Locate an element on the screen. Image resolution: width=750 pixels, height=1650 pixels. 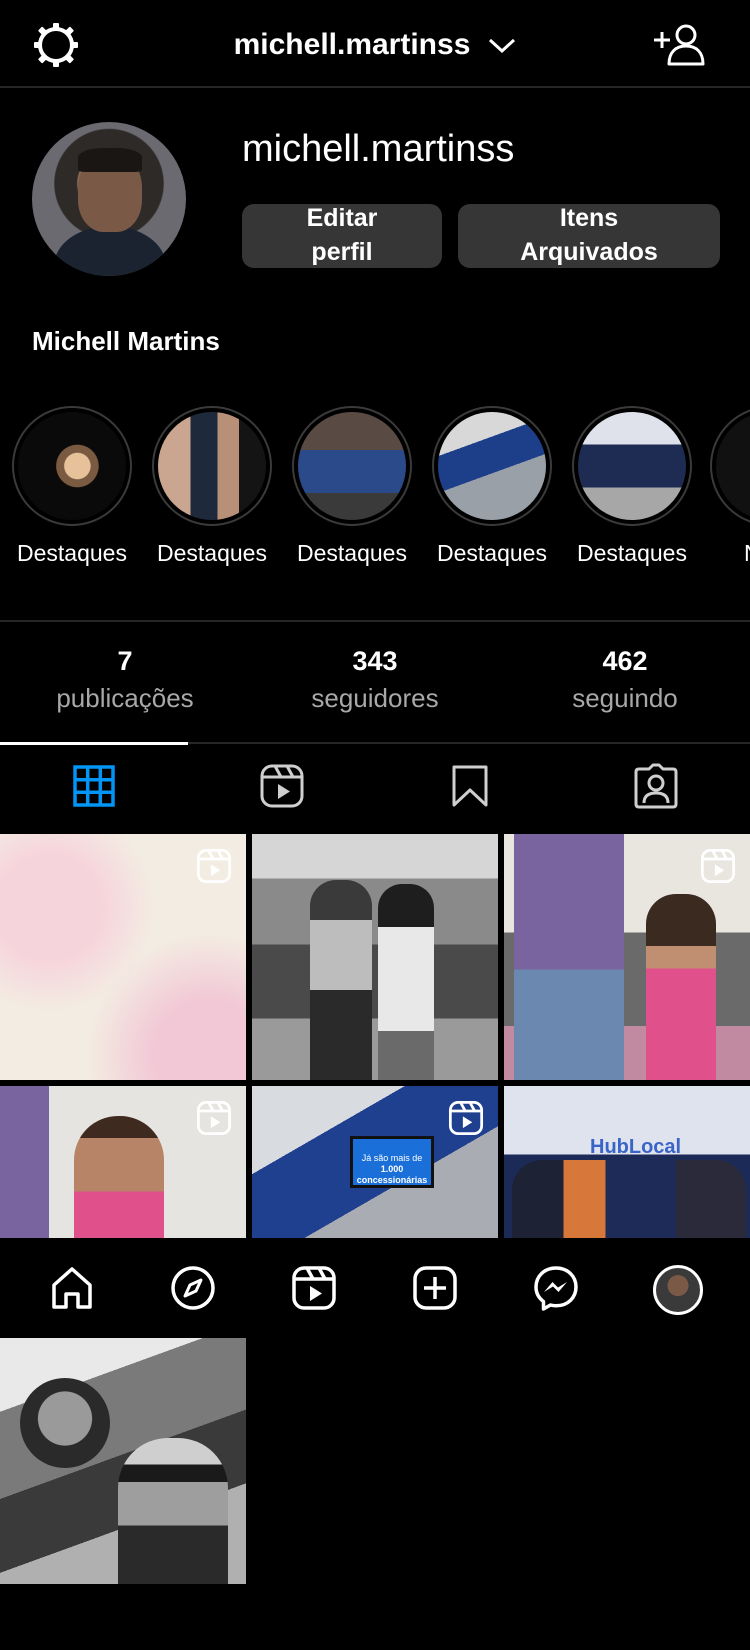
bottom-navigation is located at coordinates (375, 1288).